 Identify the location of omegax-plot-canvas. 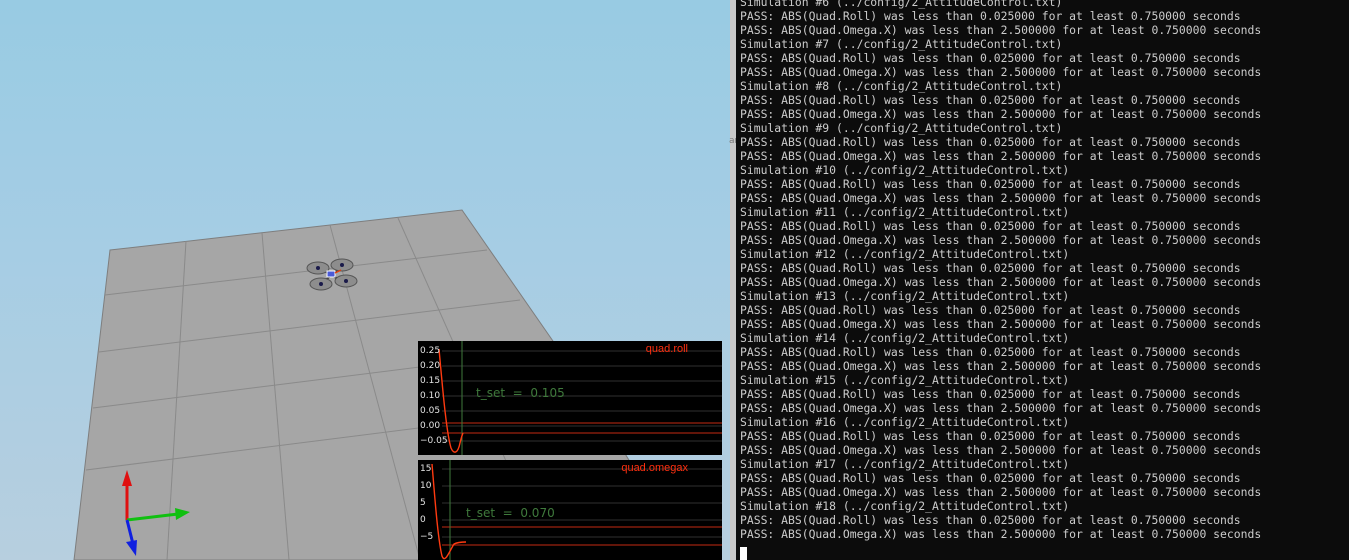
(576, 510).